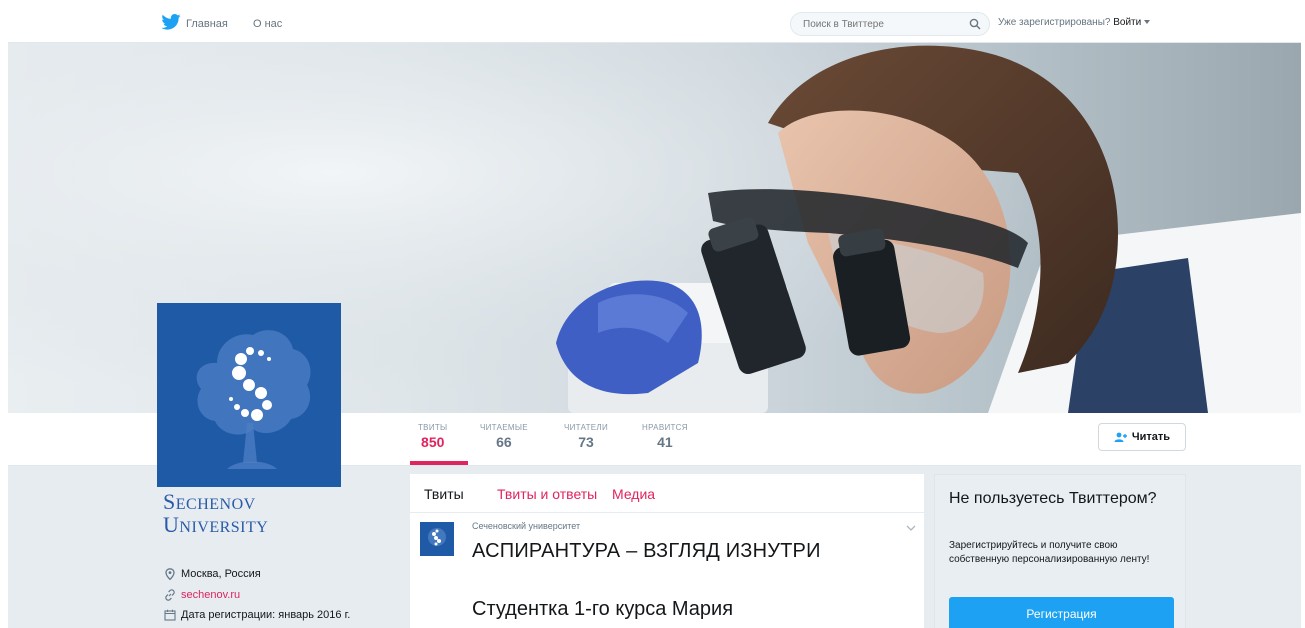  What do you see at coordinates (878, 24) in the screenshot?
I see `search-input` at bounding box center [878, 24].